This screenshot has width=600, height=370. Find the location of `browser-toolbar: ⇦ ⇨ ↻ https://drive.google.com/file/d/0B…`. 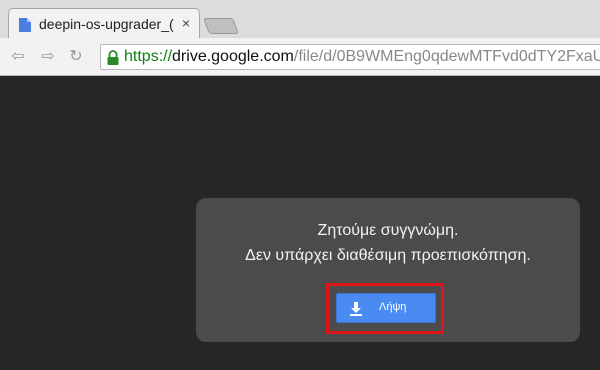

browser-toolbar: ⇦ ⇨ ↻ https://drive.google.com/file/d/0B… is located at coordinates (300, 57).